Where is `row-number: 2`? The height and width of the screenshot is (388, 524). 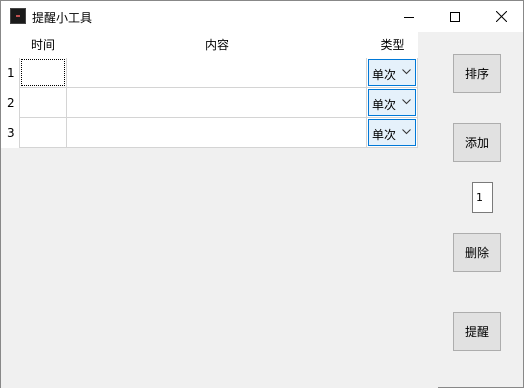 row-number: 2 is located at coordinates (10, 103).